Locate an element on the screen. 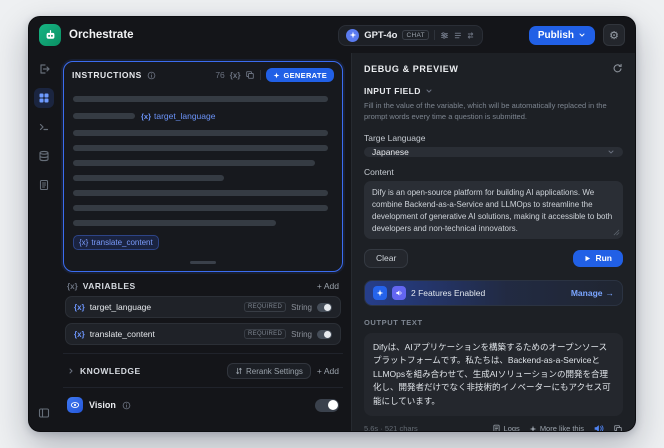 The image size is (664, 448). sidebar-layout-icon is located at coordinates (44, 413).